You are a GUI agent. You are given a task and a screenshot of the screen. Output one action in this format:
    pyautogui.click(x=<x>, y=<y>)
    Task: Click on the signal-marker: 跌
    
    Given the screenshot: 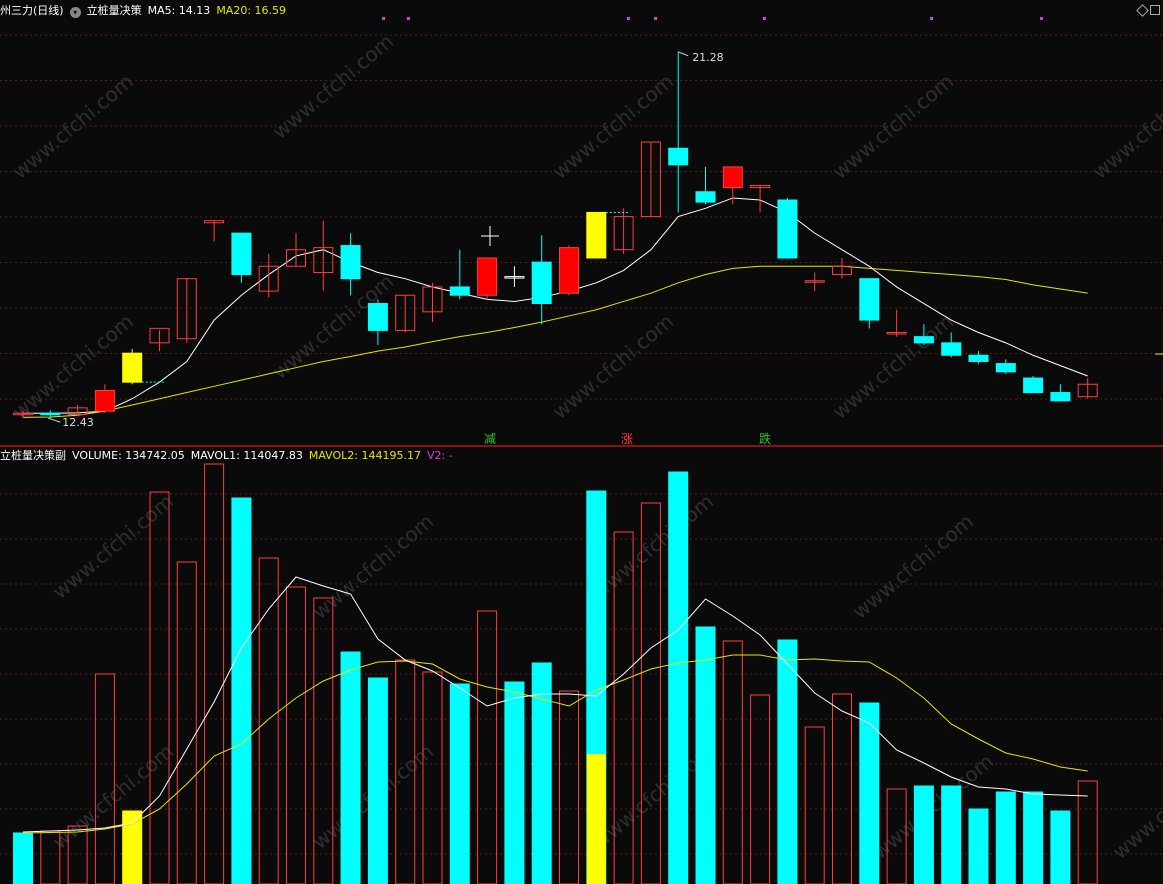 What is the action you would take?
    pyautogui.click(x=765, y=438)
    